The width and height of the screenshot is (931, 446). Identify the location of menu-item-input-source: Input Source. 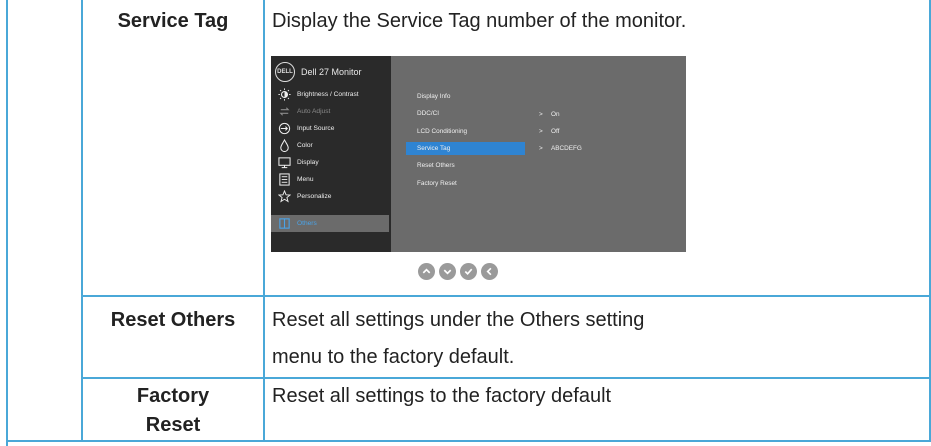
(330, 128).